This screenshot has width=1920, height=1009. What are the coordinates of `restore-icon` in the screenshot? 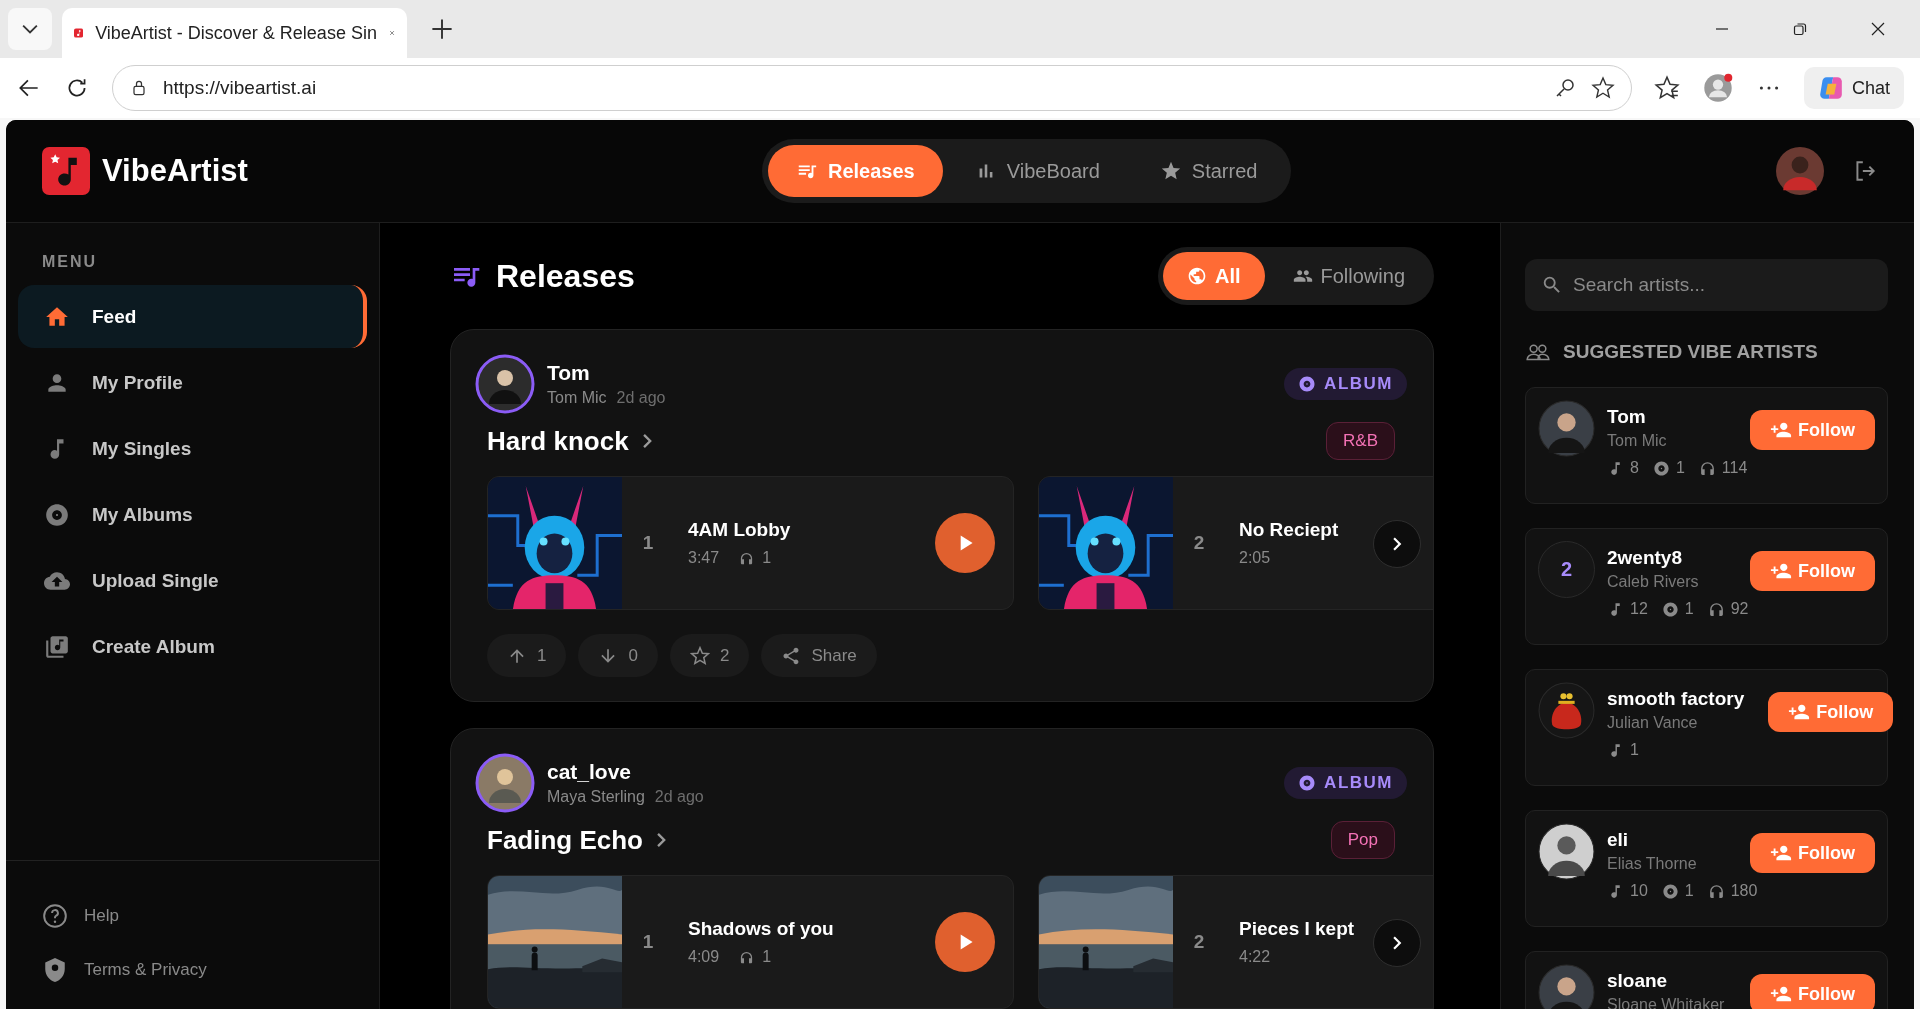 It's located at (1800, 29).